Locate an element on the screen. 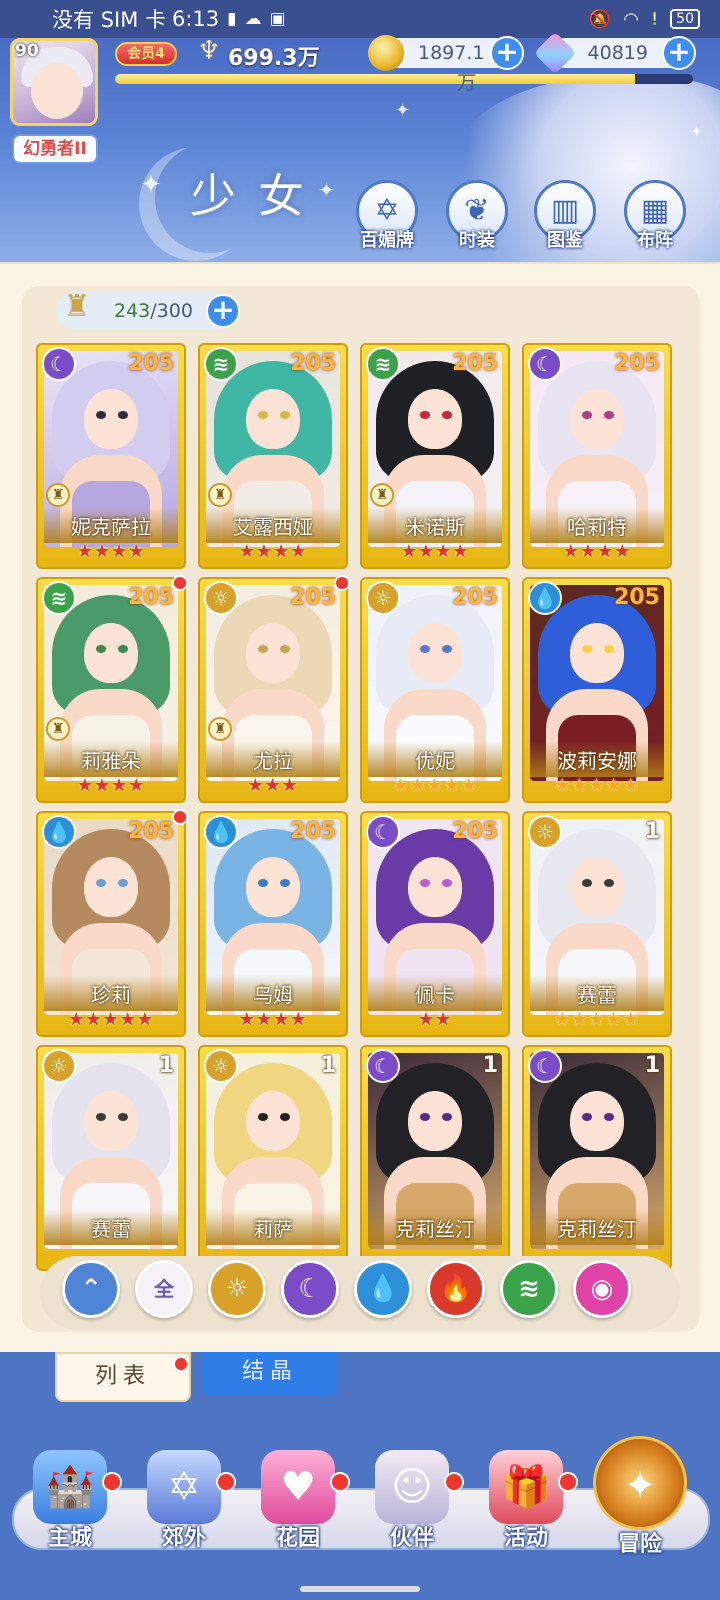 This screenshot has width=720, height=1600. character-card: 💧 205 珍莉 ★★★★★ is located at coordinates (111, 924).